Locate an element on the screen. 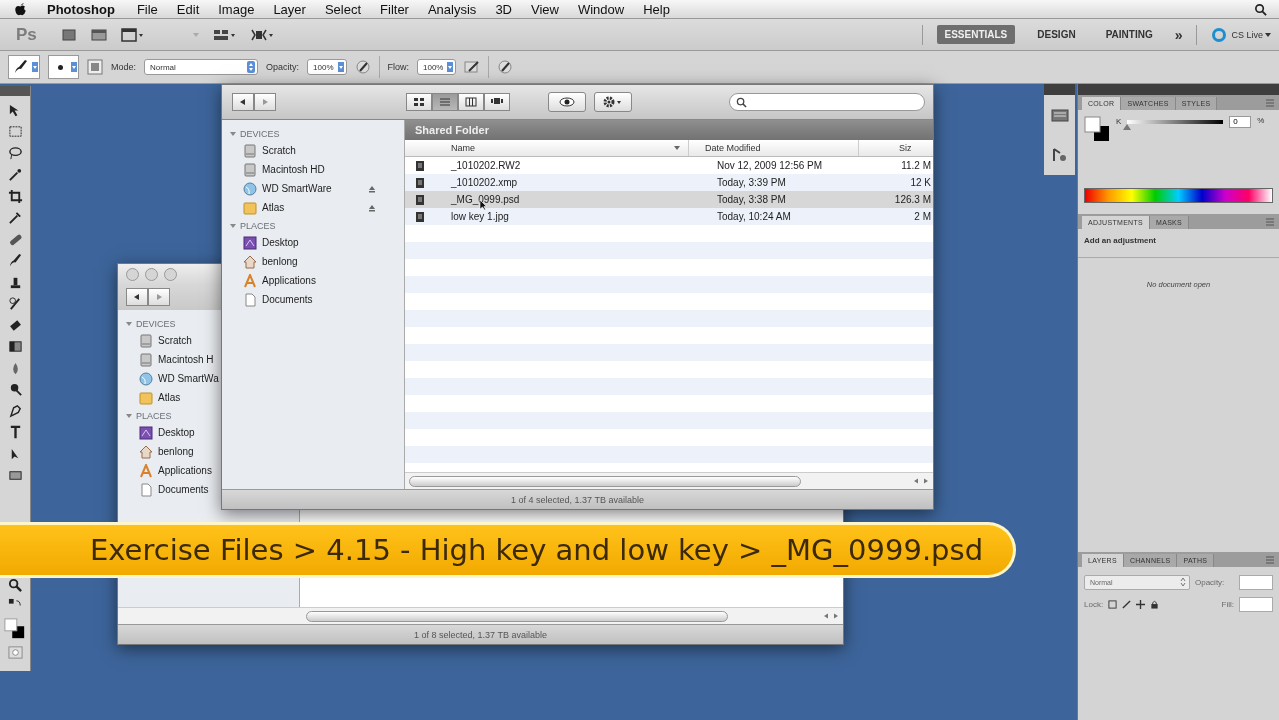 Image resolution: width=1279 pixels, height=720 pixels. menu-item: File is located at coordinates (147, 9).